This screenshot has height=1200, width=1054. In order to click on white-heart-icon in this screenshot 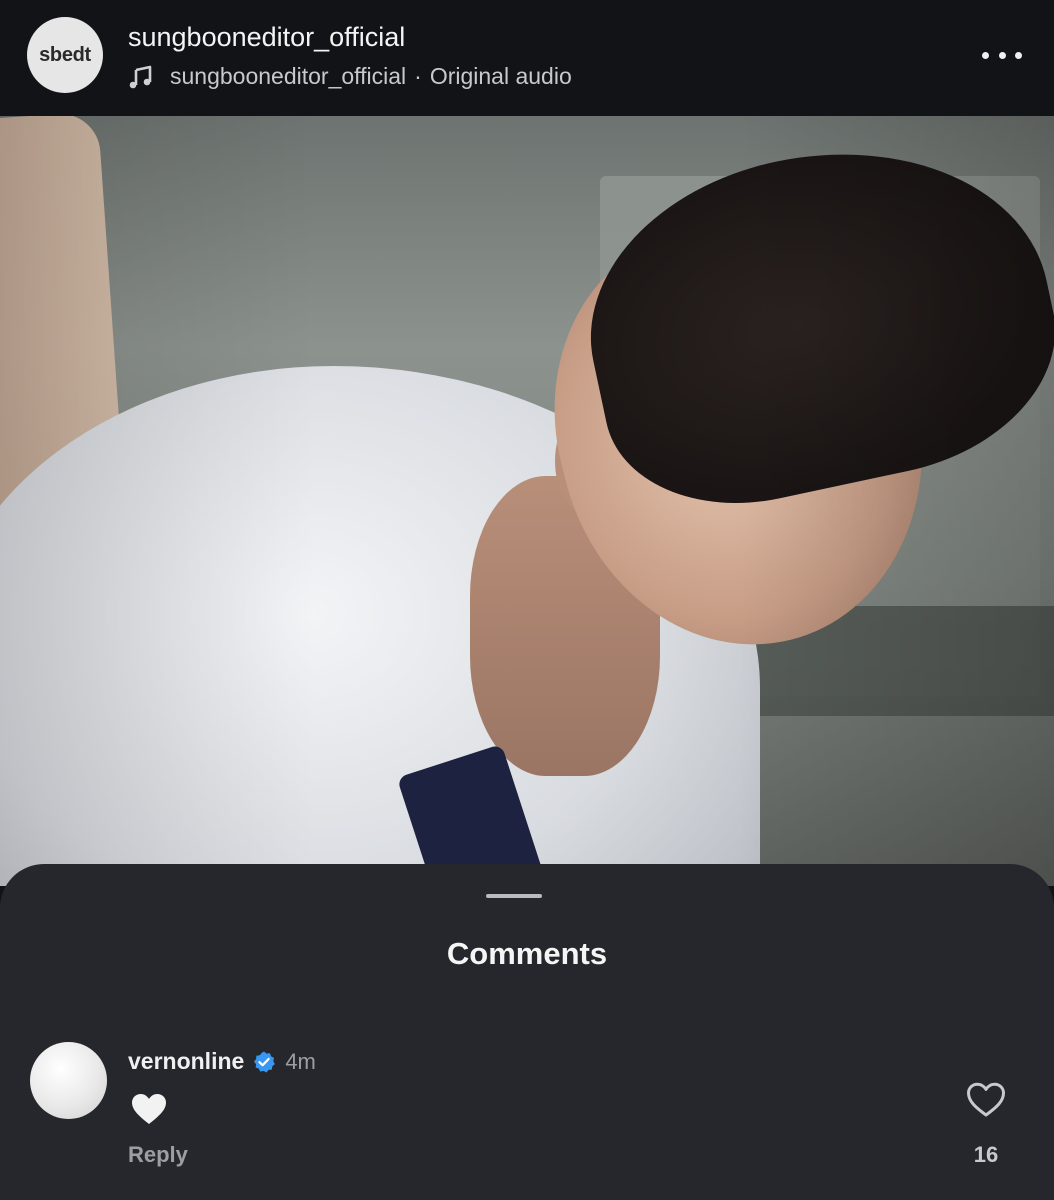, I will do `click(149, 1109)`.